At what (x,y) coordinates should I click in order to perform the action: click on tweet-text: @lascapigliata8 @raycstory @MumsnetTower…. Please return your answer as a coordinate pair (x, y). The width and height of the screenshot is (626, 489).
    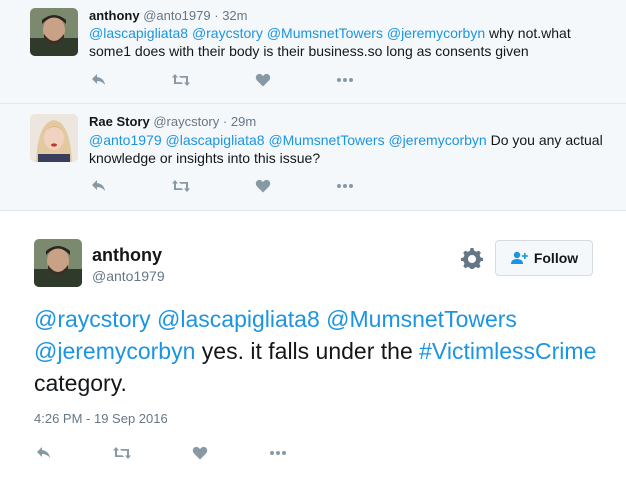
    Looking at the image, I should click on (349, 42).